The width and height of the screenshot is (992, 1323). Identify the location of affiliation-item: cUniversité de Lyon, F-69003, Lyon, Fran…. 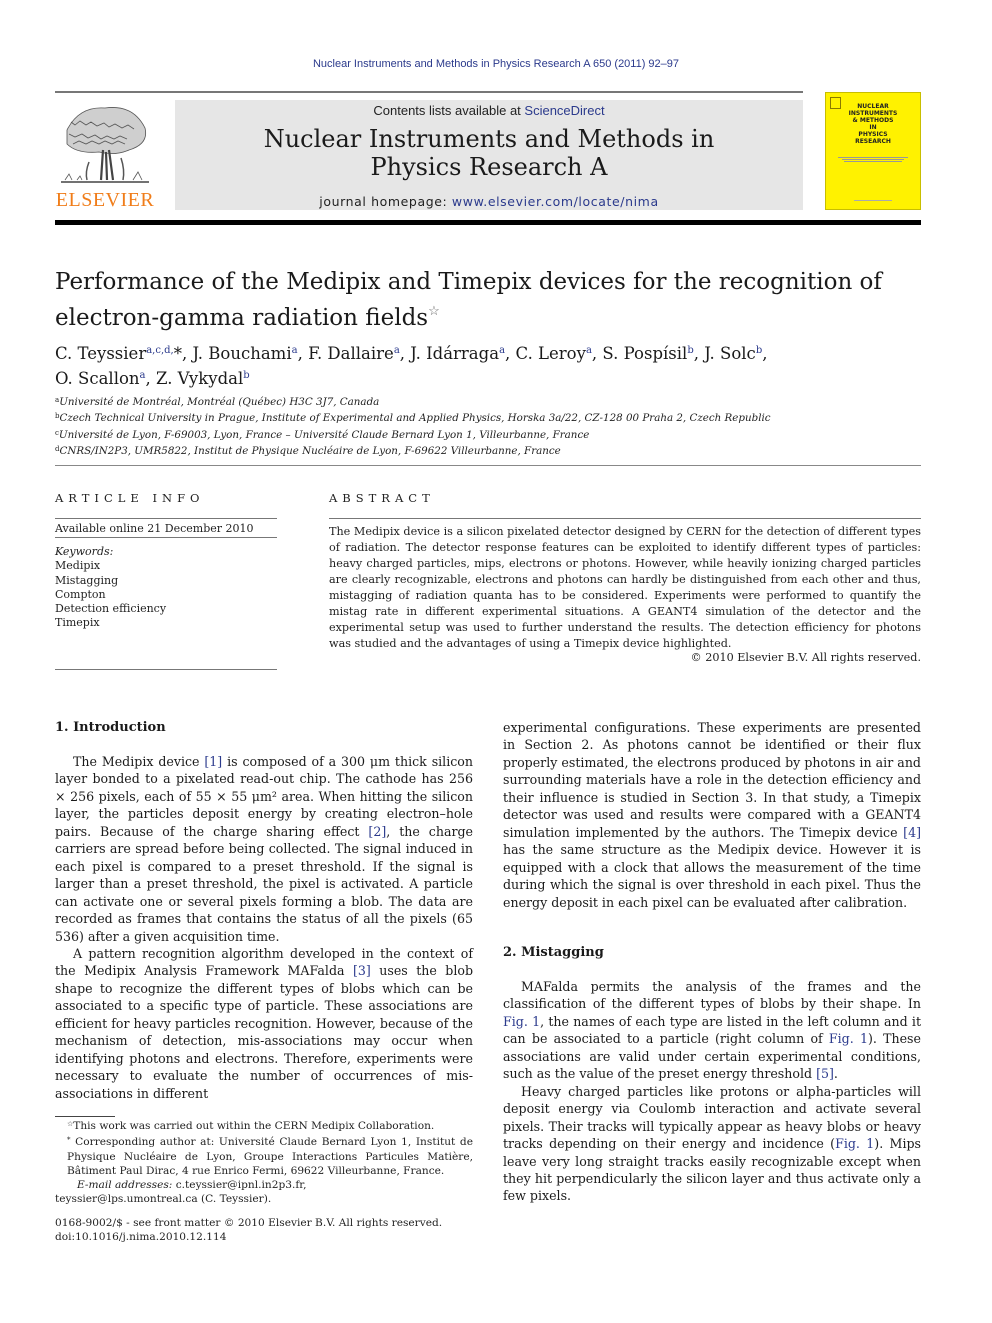
(490, 434).